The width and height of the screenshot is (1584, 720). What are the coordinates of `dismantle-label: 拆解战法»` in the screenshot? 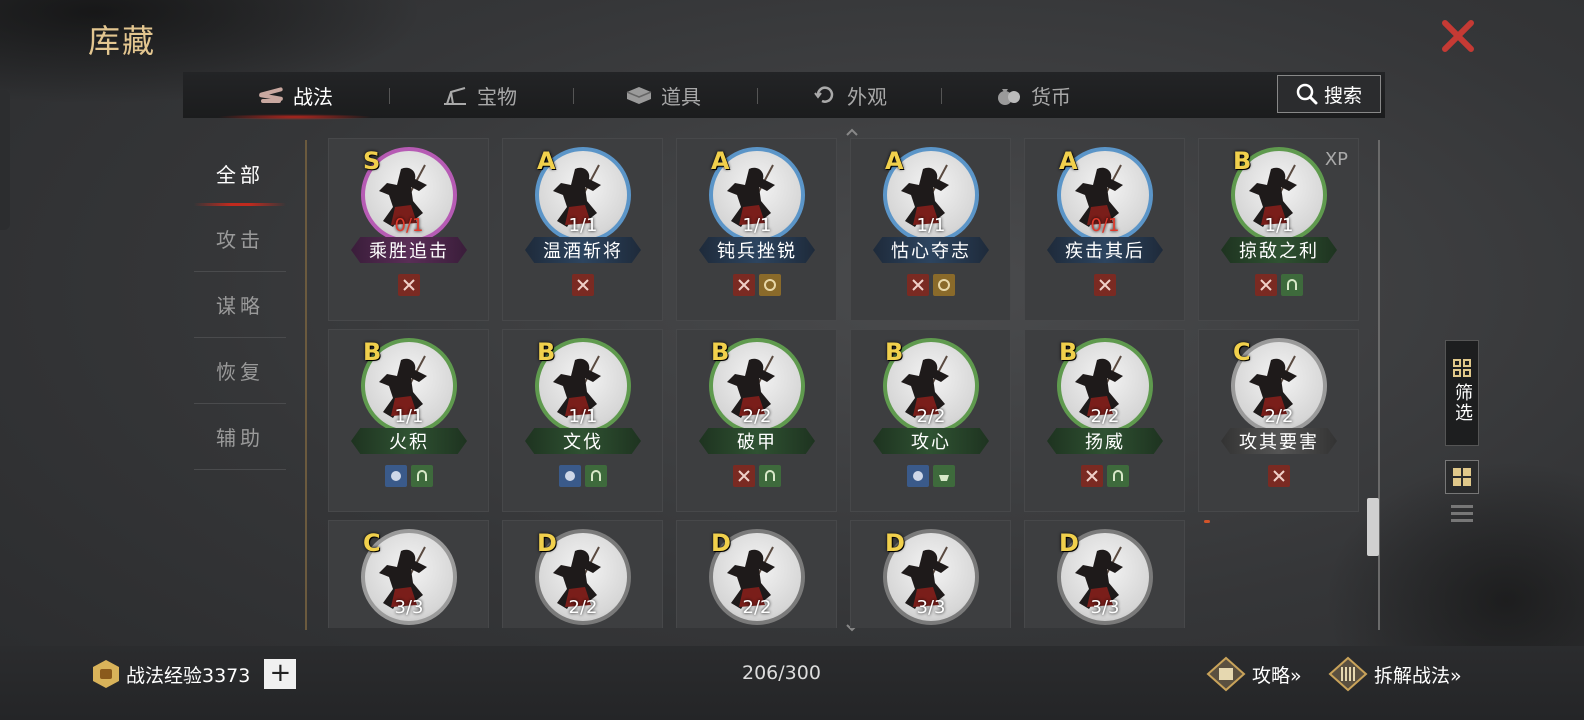 It's located at (1418, 675).